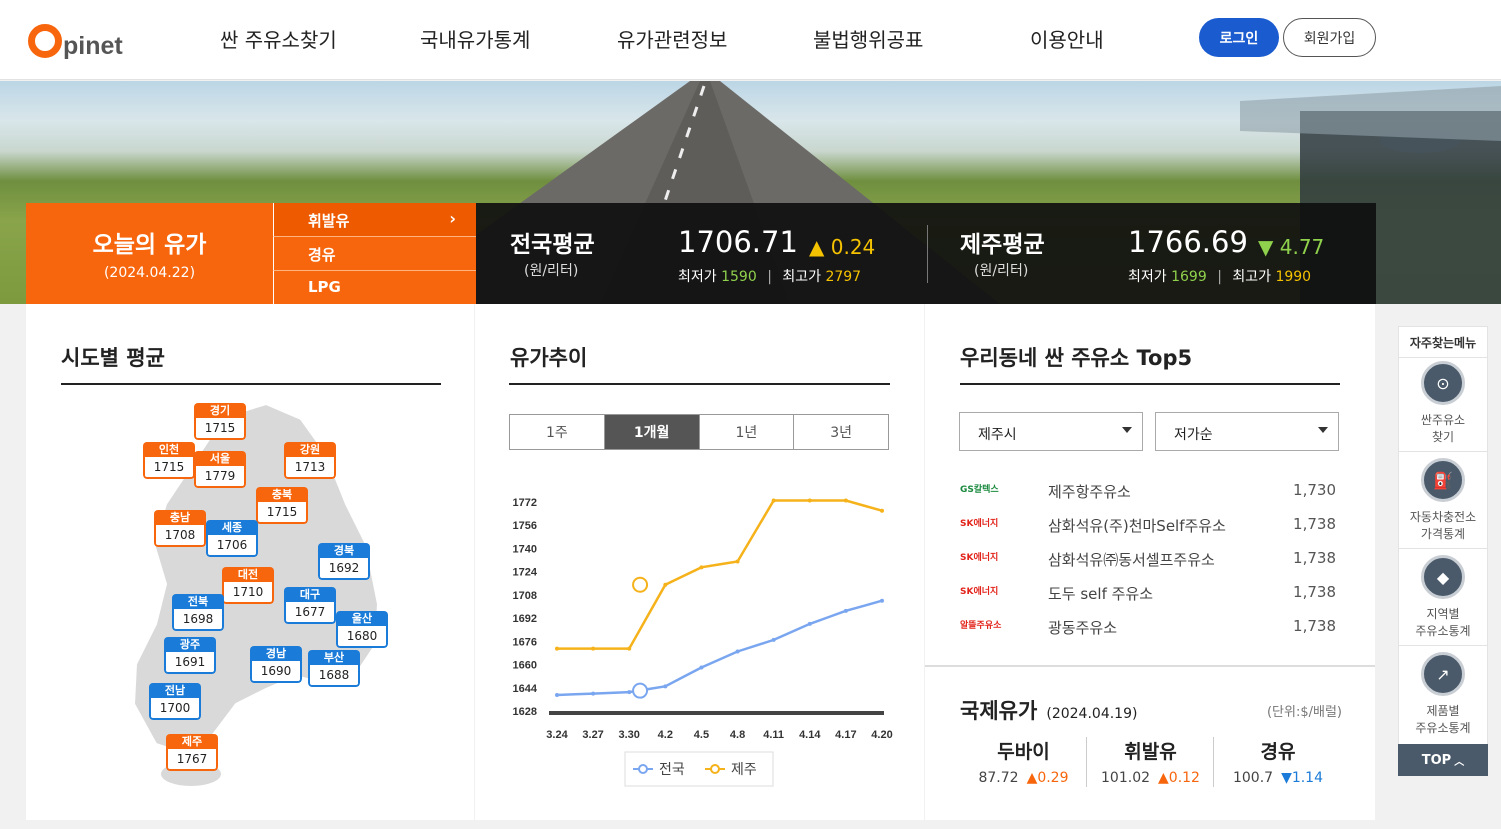 This screenshot has width=1501, height=829. Describe the element at coordinates (1101, 594) in the screenshot. I see `station-name: 도두 self 주유소` at that location.